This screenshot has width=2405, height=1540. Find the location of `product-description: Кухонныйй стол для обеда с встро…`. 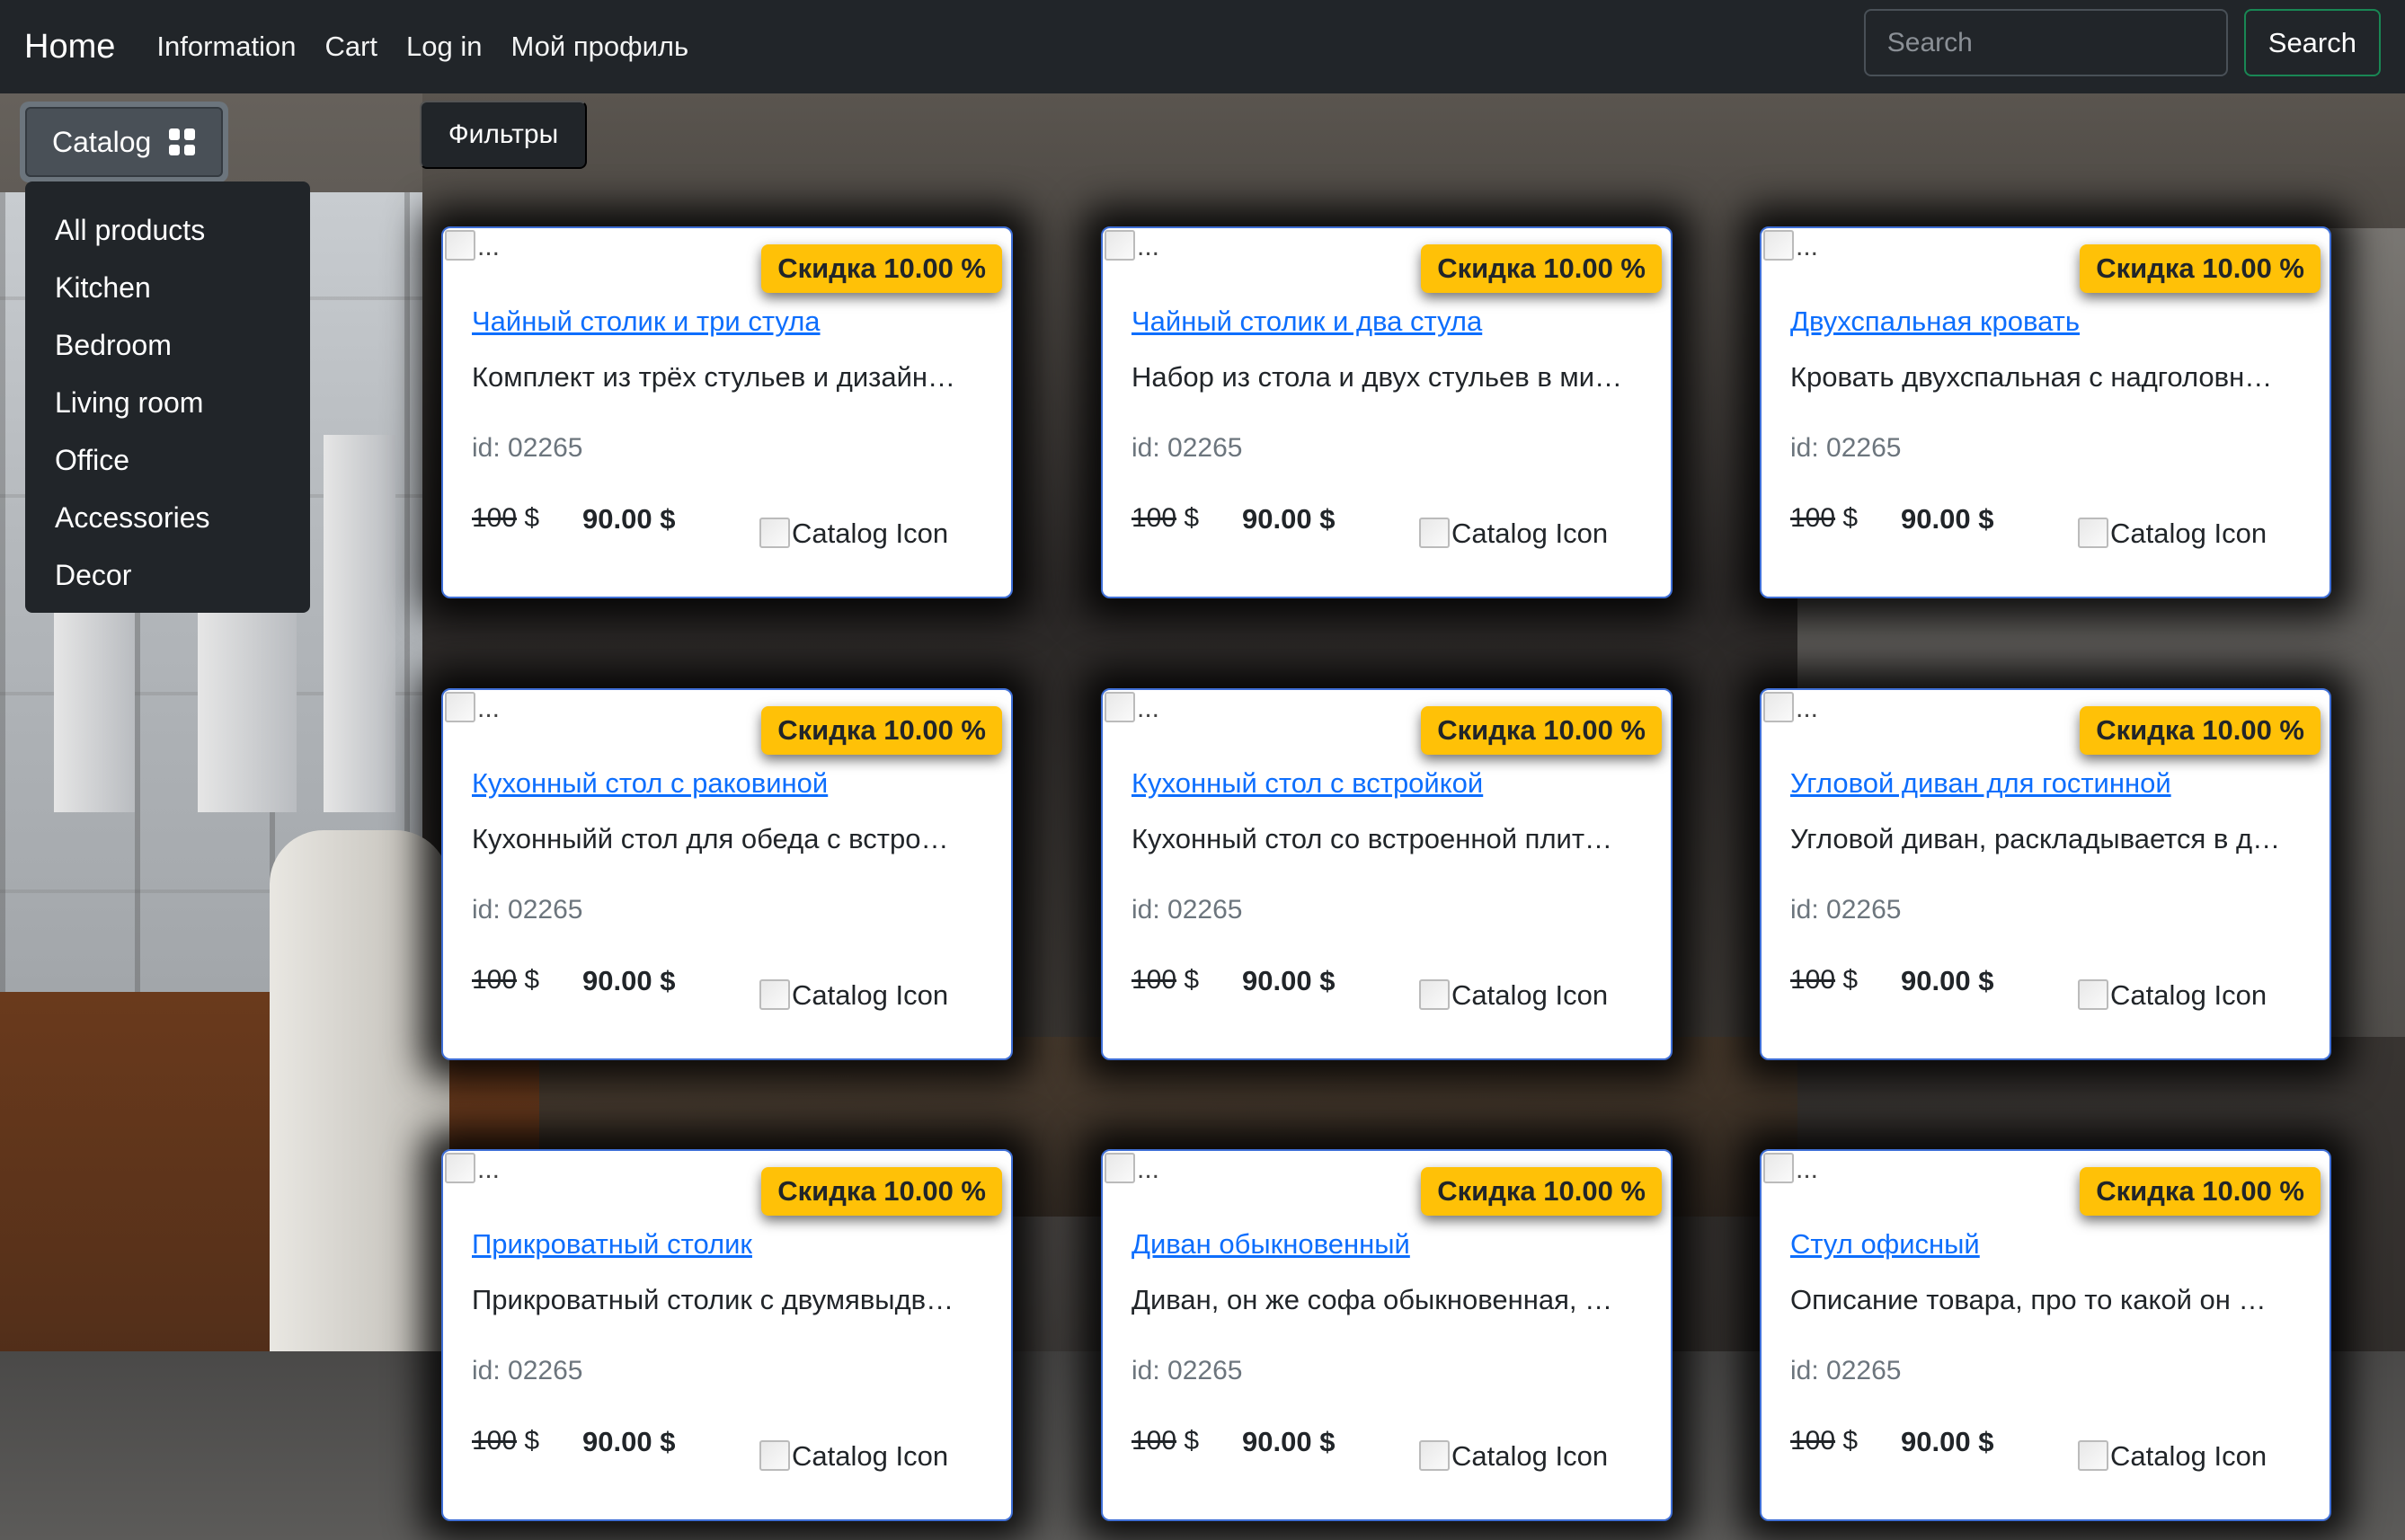

product-description: Кухонныйй стол для обеда с встро… is located at coordinates (710, 838).